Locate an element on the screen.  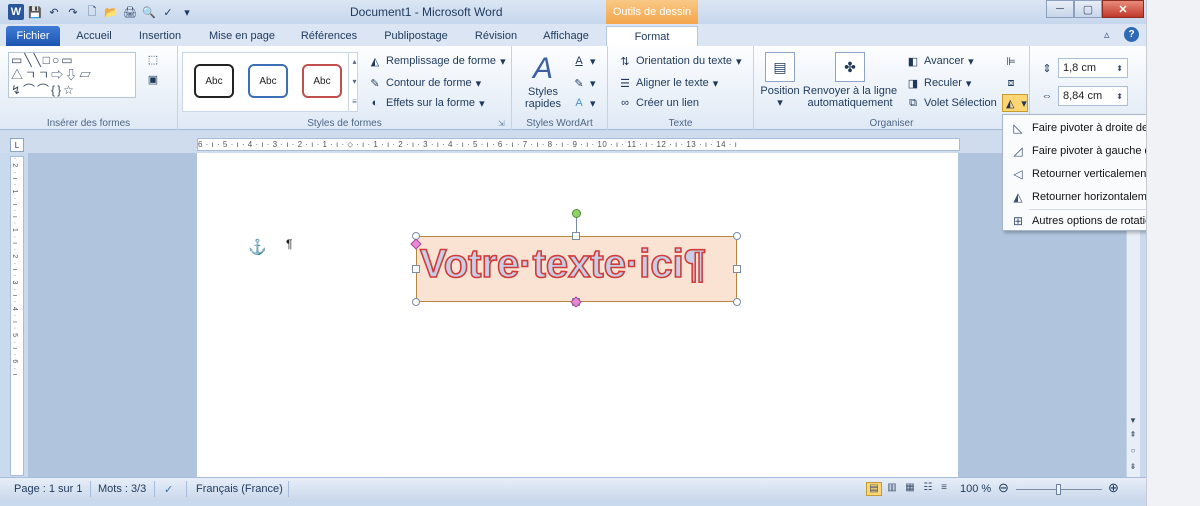
spelling-icon: ✓ is located at coordinates (168, 12).